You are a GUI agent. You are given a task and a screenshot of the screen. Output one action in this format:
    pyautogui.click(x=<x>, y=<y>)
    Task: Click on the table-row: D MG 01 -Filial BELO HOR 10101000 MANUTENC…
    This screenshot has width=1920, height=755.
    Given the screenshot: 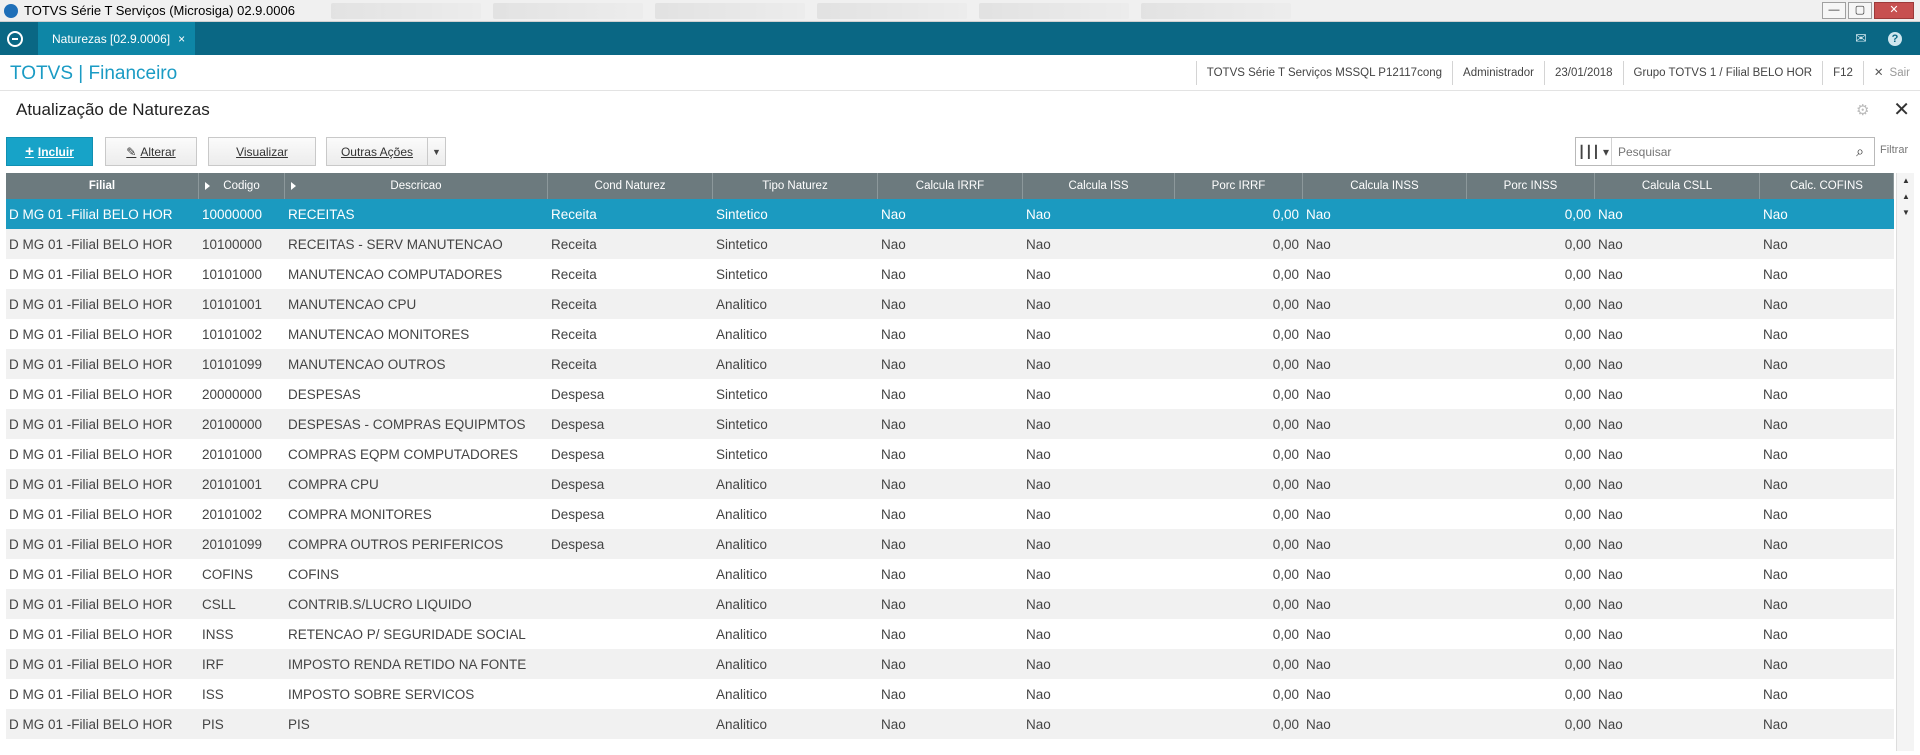 What is the action you would take?
    pyautogui.click(x=950, y=274)
    